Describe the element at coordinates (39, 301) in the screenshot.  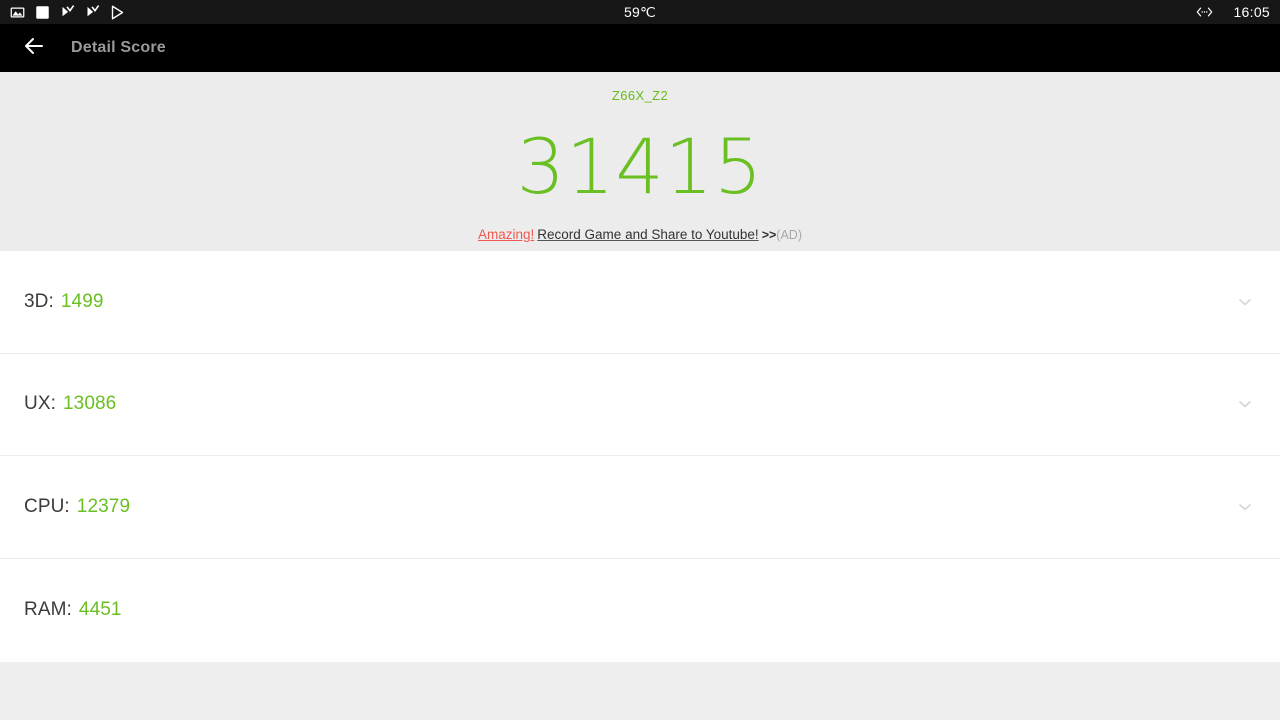
I see `row-label: 3D:` at that location.